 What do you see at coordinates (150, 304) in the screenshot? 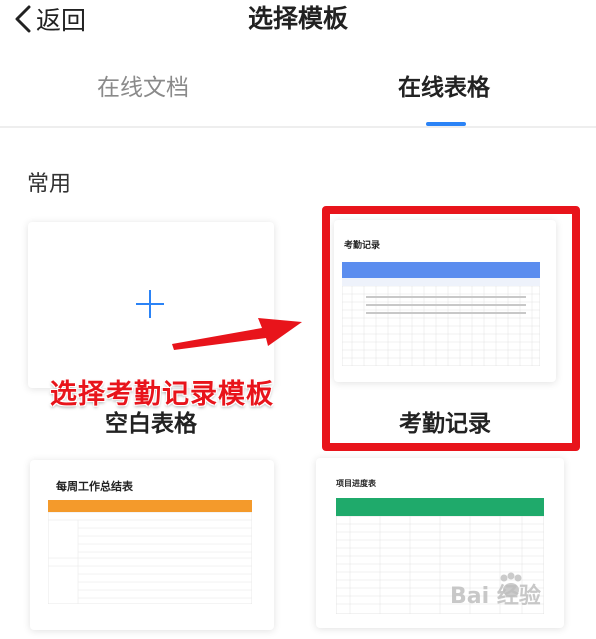
I see `plus-icon` at bounding box center [150, 304].